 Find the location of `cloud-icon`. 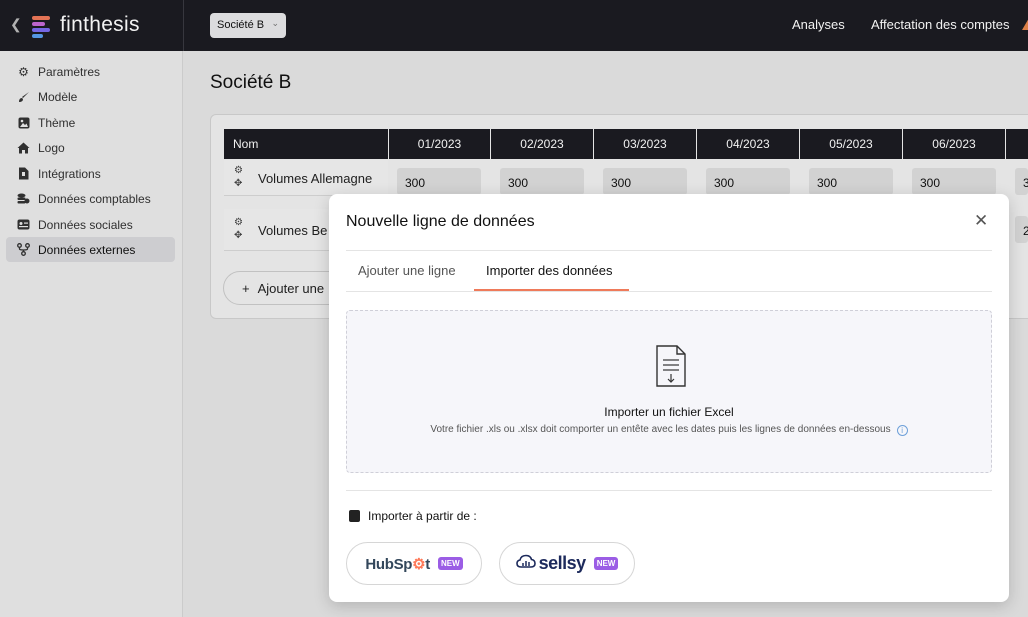

cloud-icon is located at coordinates (525, 563).